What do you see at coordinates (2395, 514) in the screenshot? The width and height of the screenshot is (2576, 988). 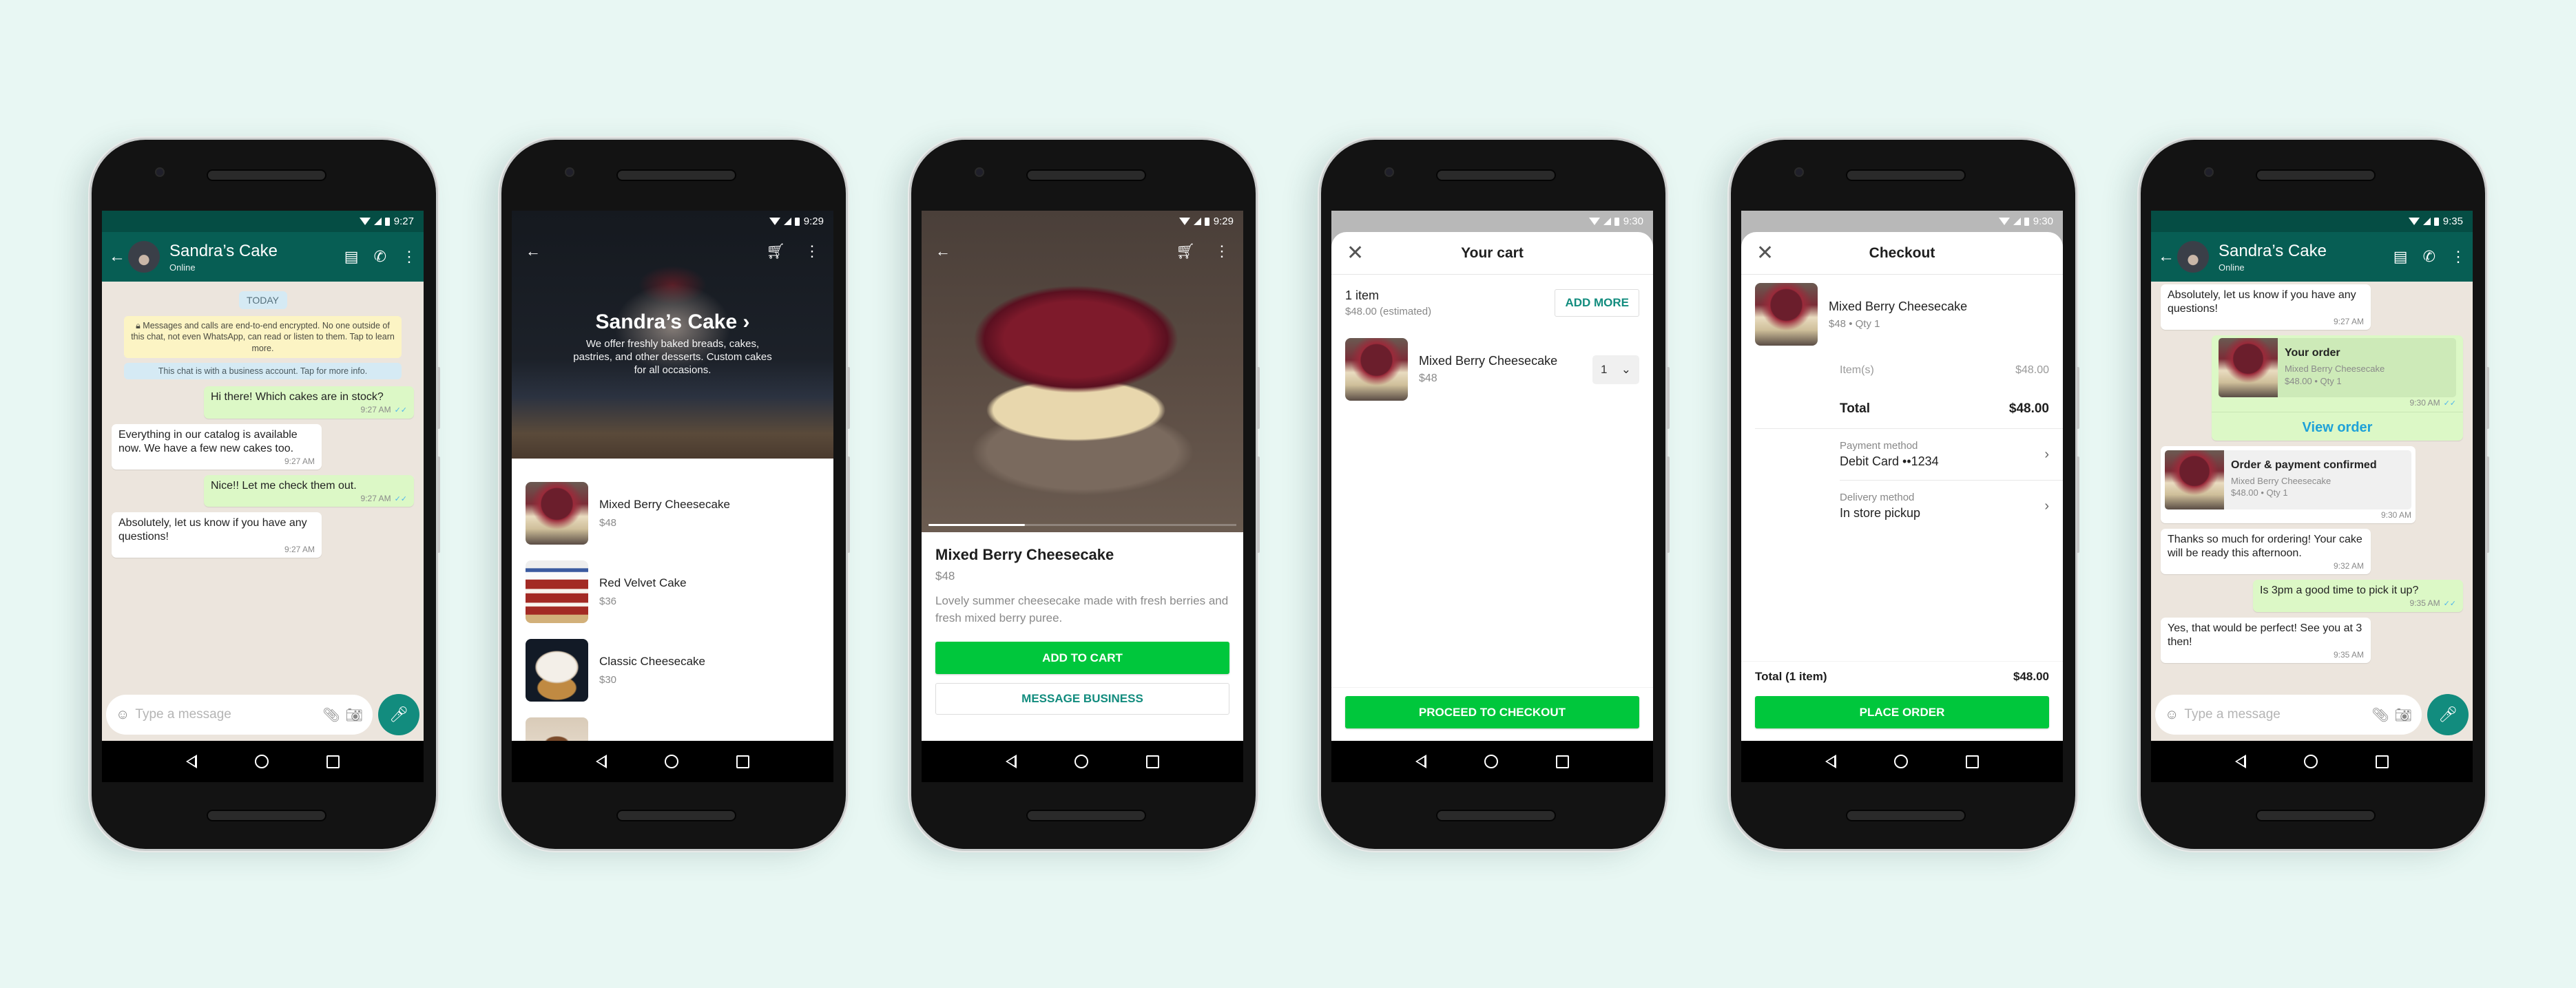 I see `message-time: 9:30 AM` at bounding box center [2395, 514].